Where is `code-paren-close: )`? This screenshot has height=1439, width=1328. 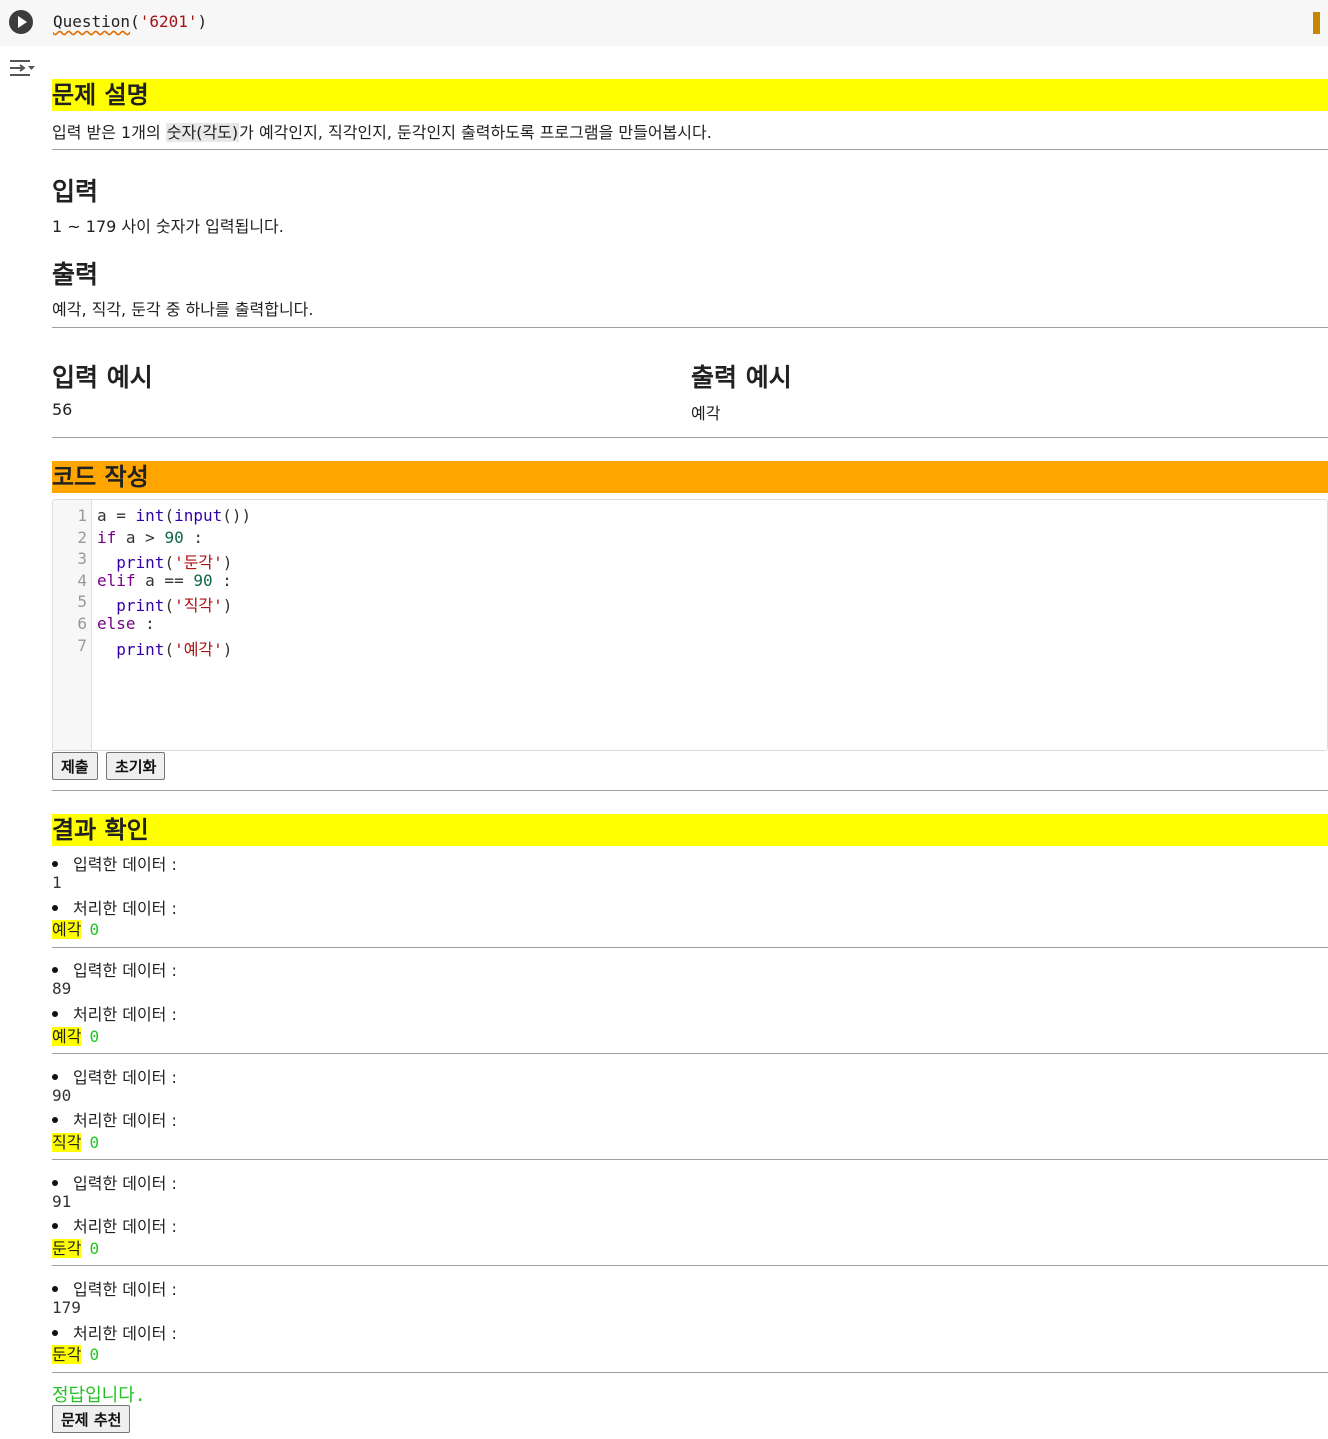
code-paren-close: ) is located at coordinates (202, 21).